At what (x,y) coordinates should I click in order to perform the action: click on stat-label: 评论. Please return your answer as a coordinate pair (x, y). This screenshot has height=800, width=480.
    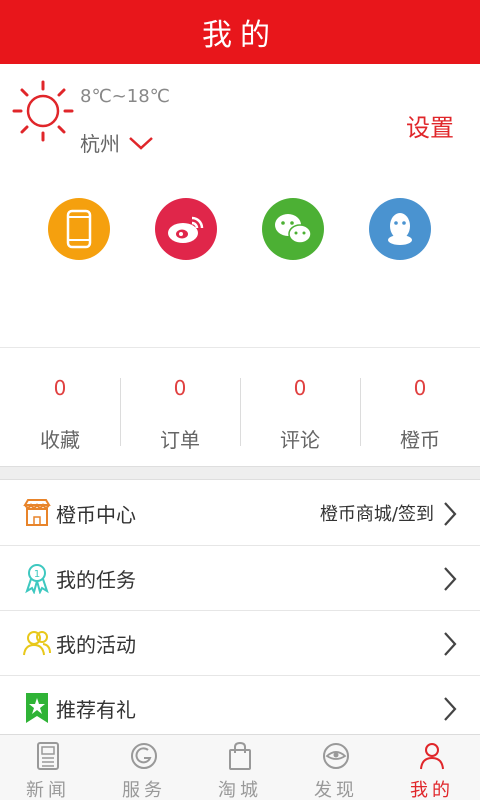
    Looking at the image, I should click on (300, 440).